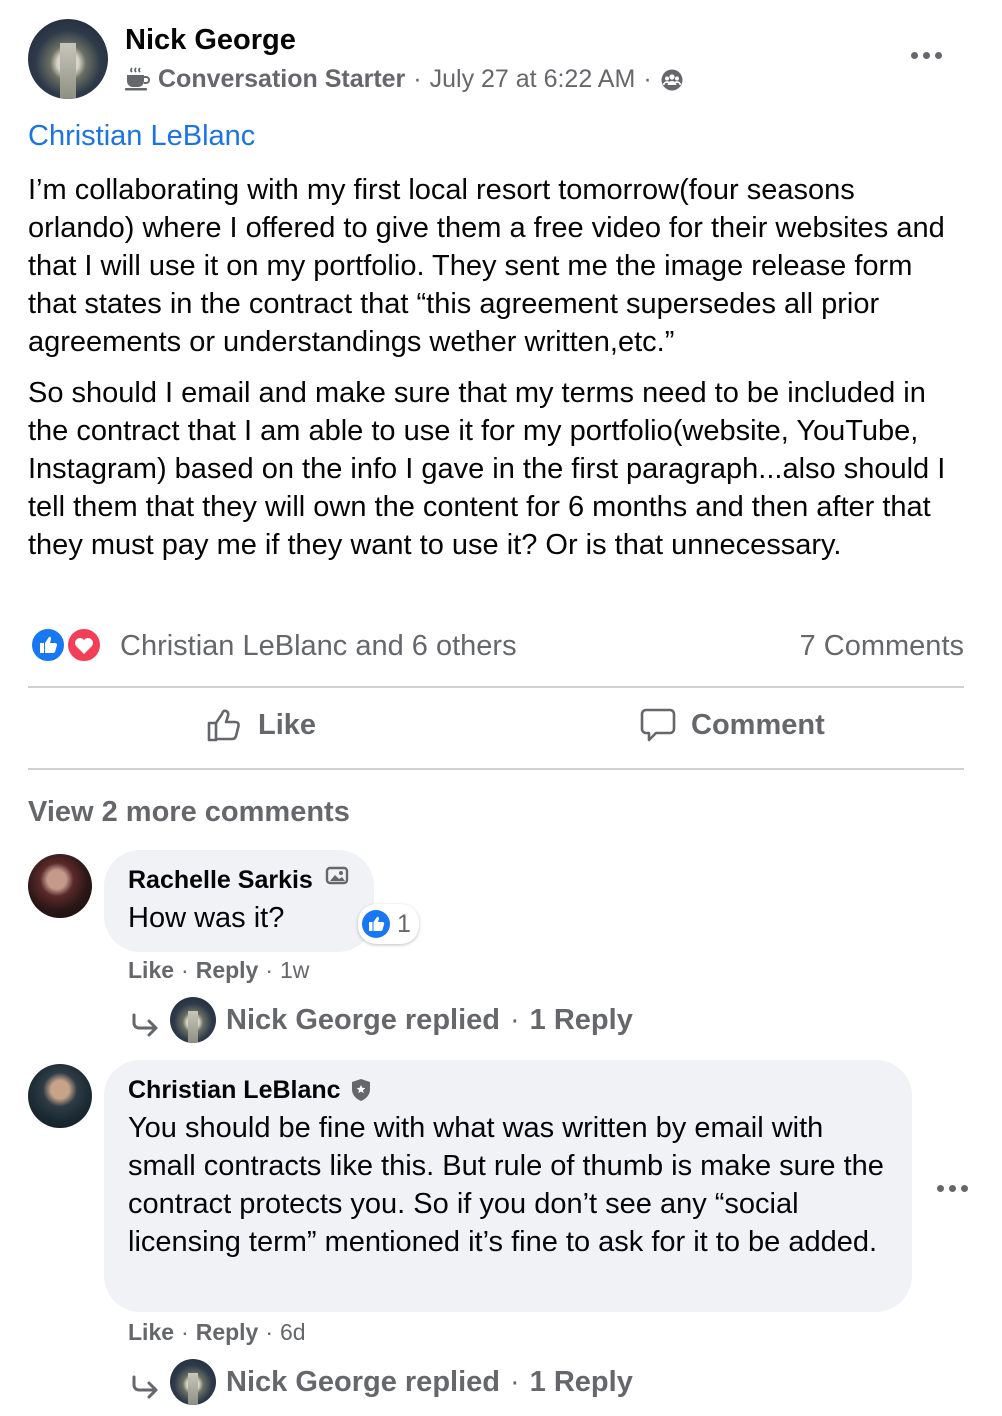 The image size is (1002, 1416). What do you see at coordinates (658, 725) in the screenshot?
I see `comment-bubble-icon` at bounding box center [658, 725].